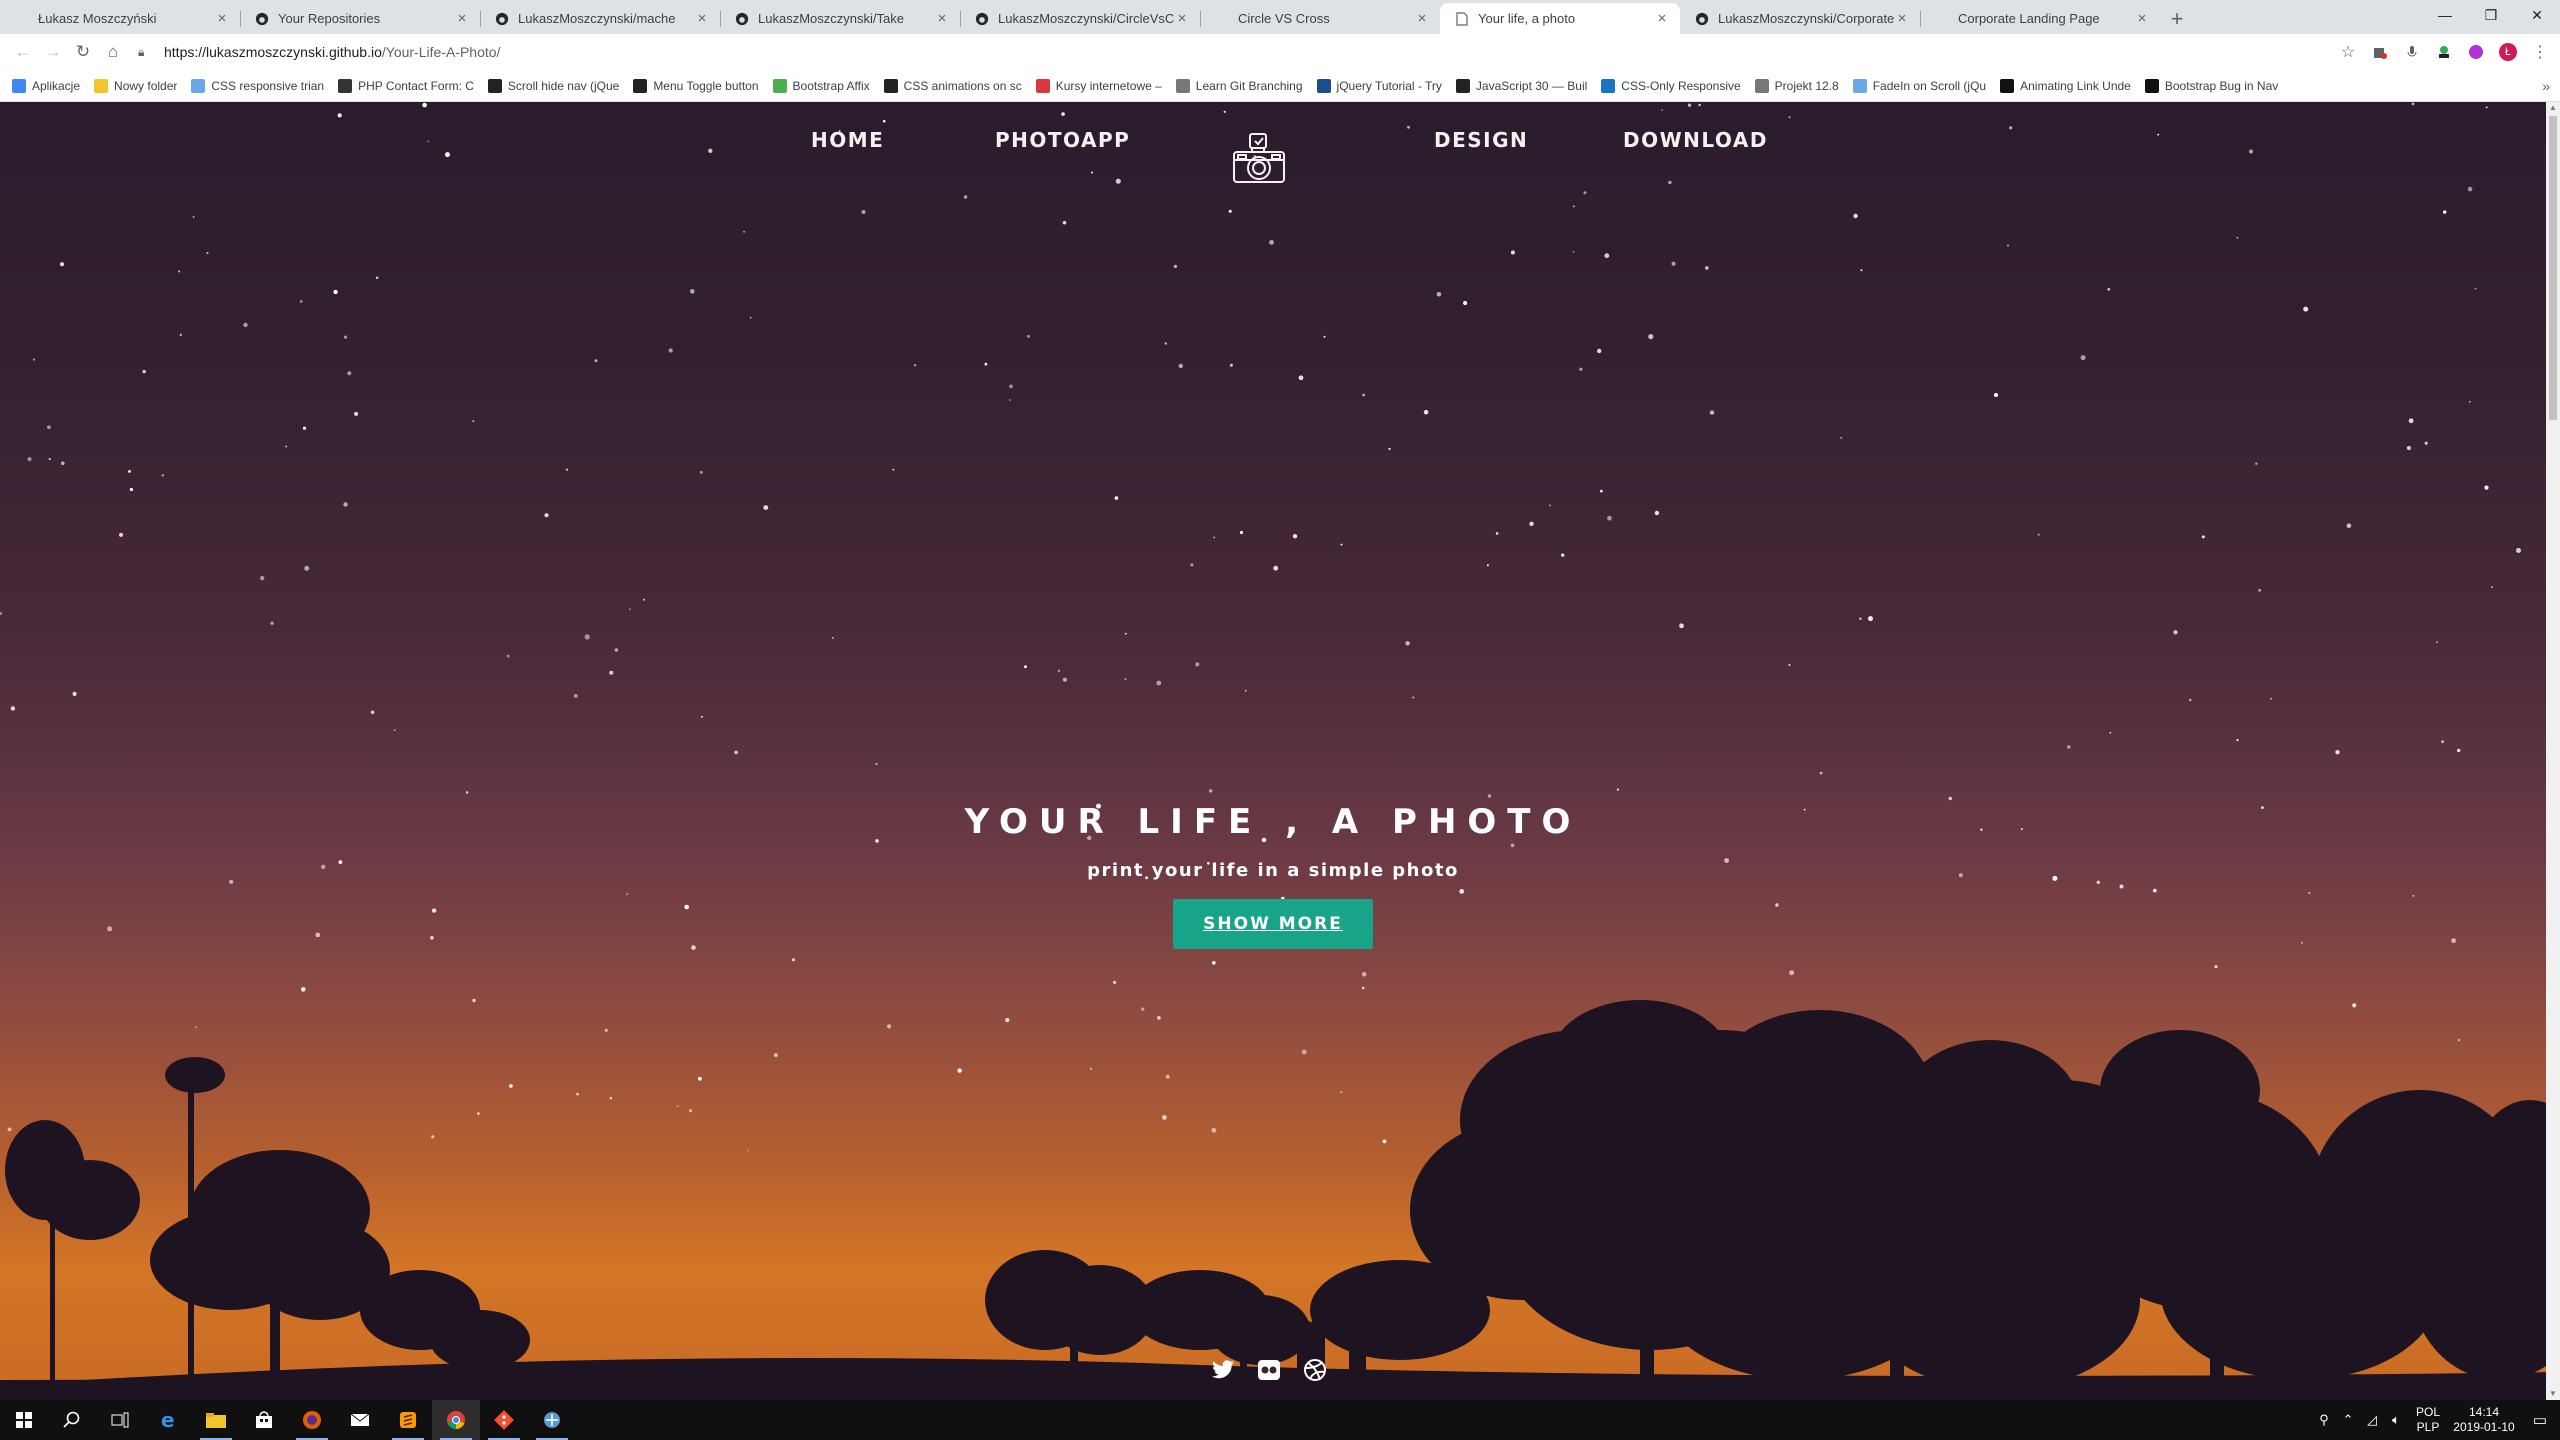 This screenshot has height=1440, width=2560. Describe the element at coordinates (456, 1420) in the screenshot. I see `chrome-icon` at that location.